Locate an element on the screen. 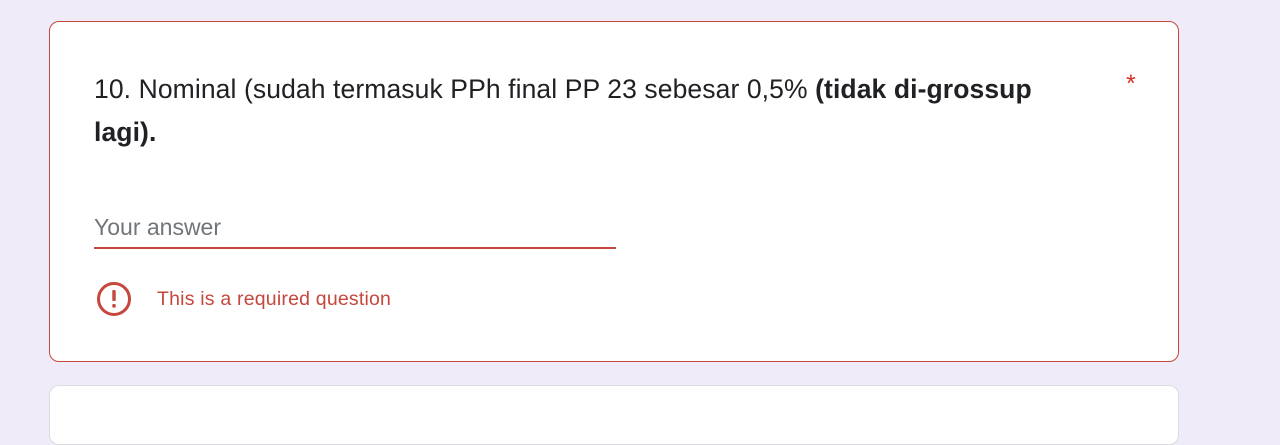 Image resolution: width=1280 pixels, height=445 pixels. error-icon is located at coordinates (114, 299).